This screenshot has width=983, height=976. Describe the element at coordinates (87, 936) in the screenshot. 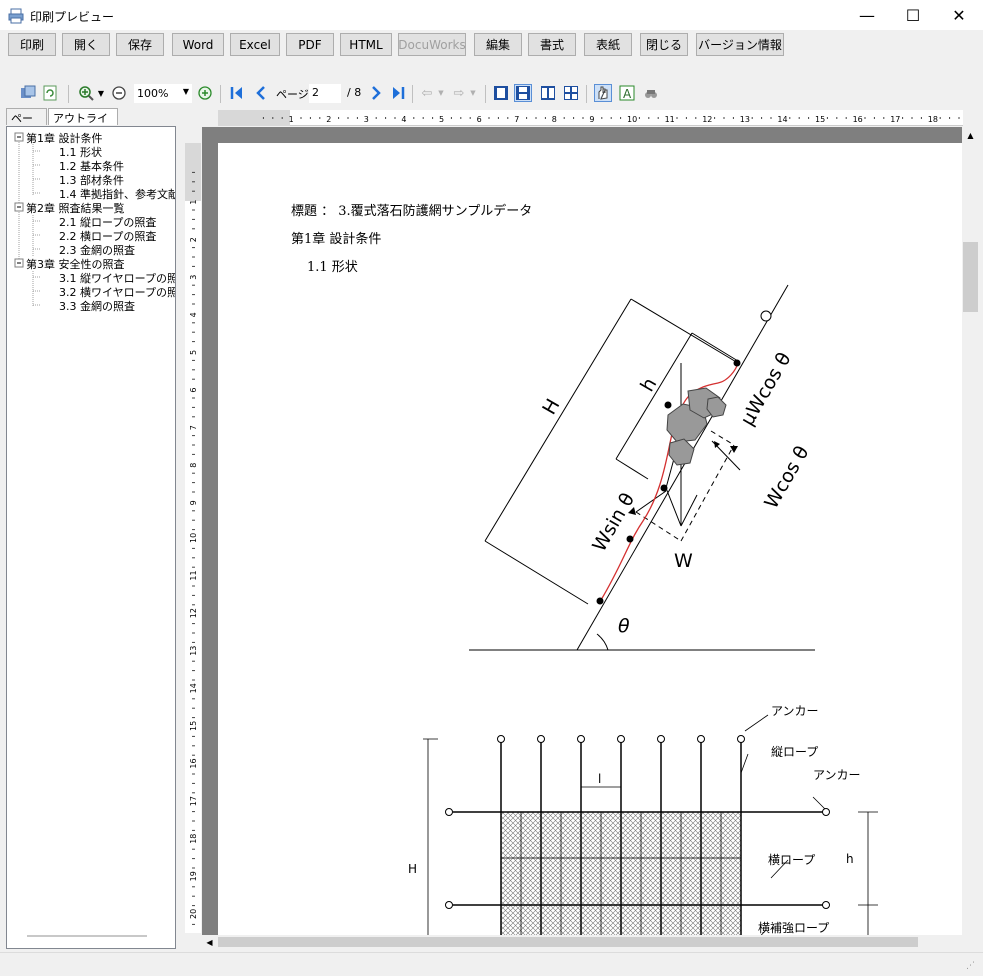

I see `outline-hscroll-thumb` at that location.